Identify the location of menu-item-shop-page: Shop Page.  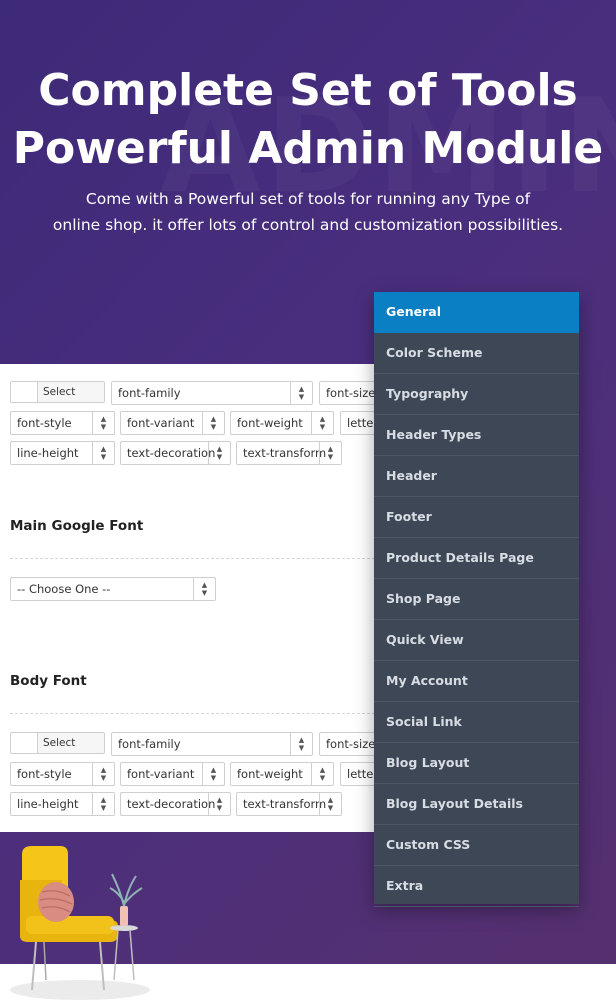
(476, 599).